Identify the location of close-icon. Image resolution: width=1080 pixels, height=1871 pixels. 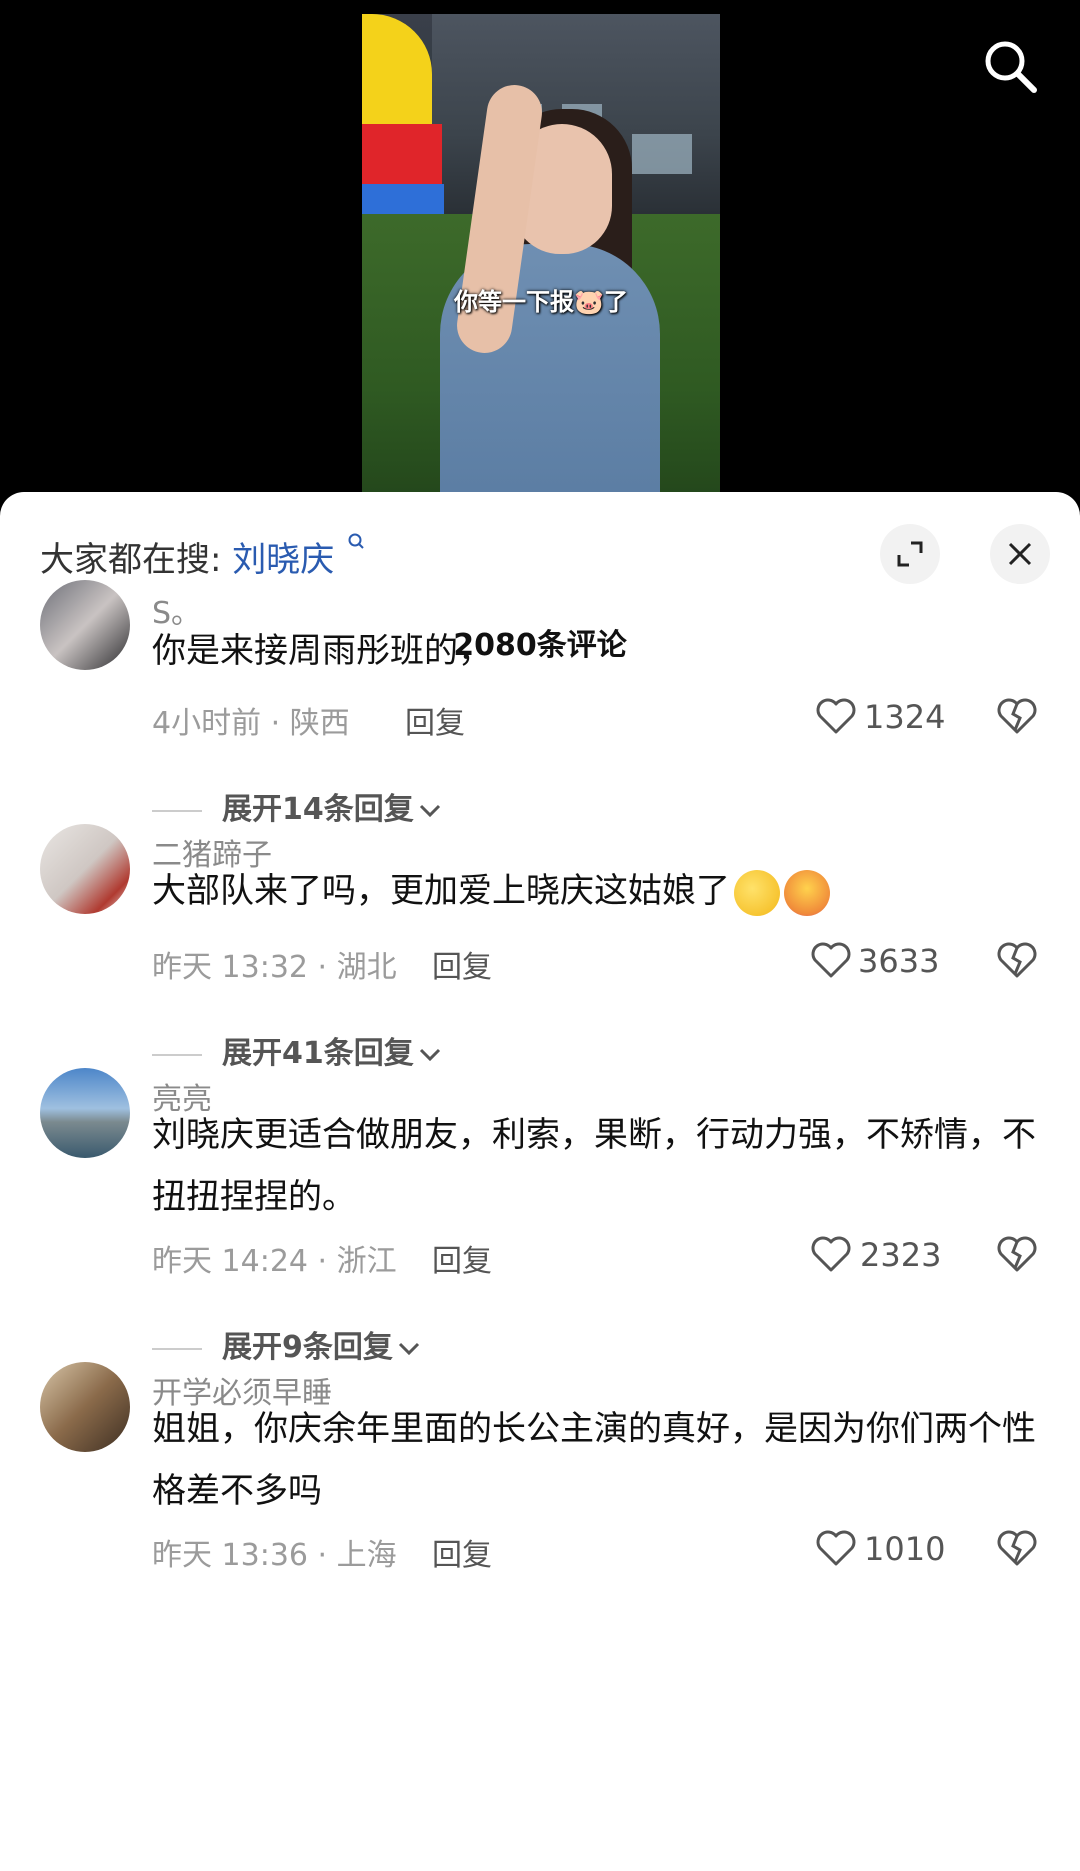
(1020, 554).